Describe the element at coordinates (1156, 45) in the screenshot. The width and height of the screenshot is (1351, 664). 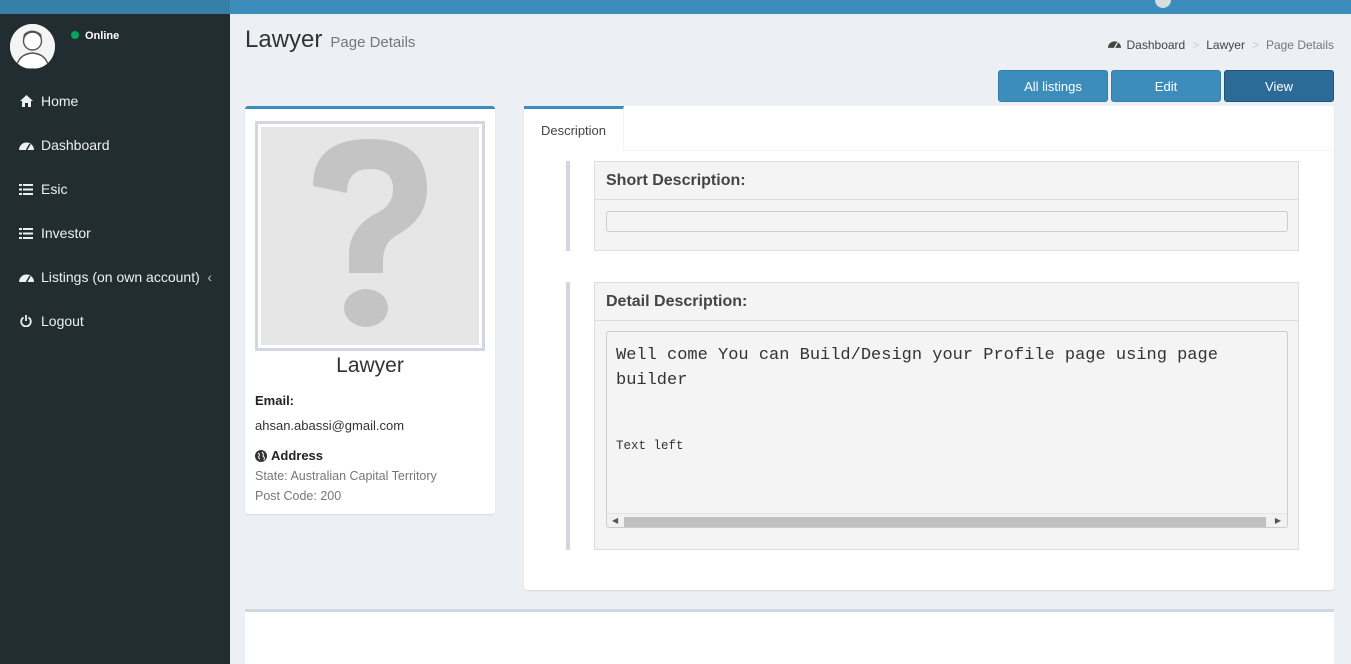
I see `breadcrumb-dashboard: Dashboard` at that location.